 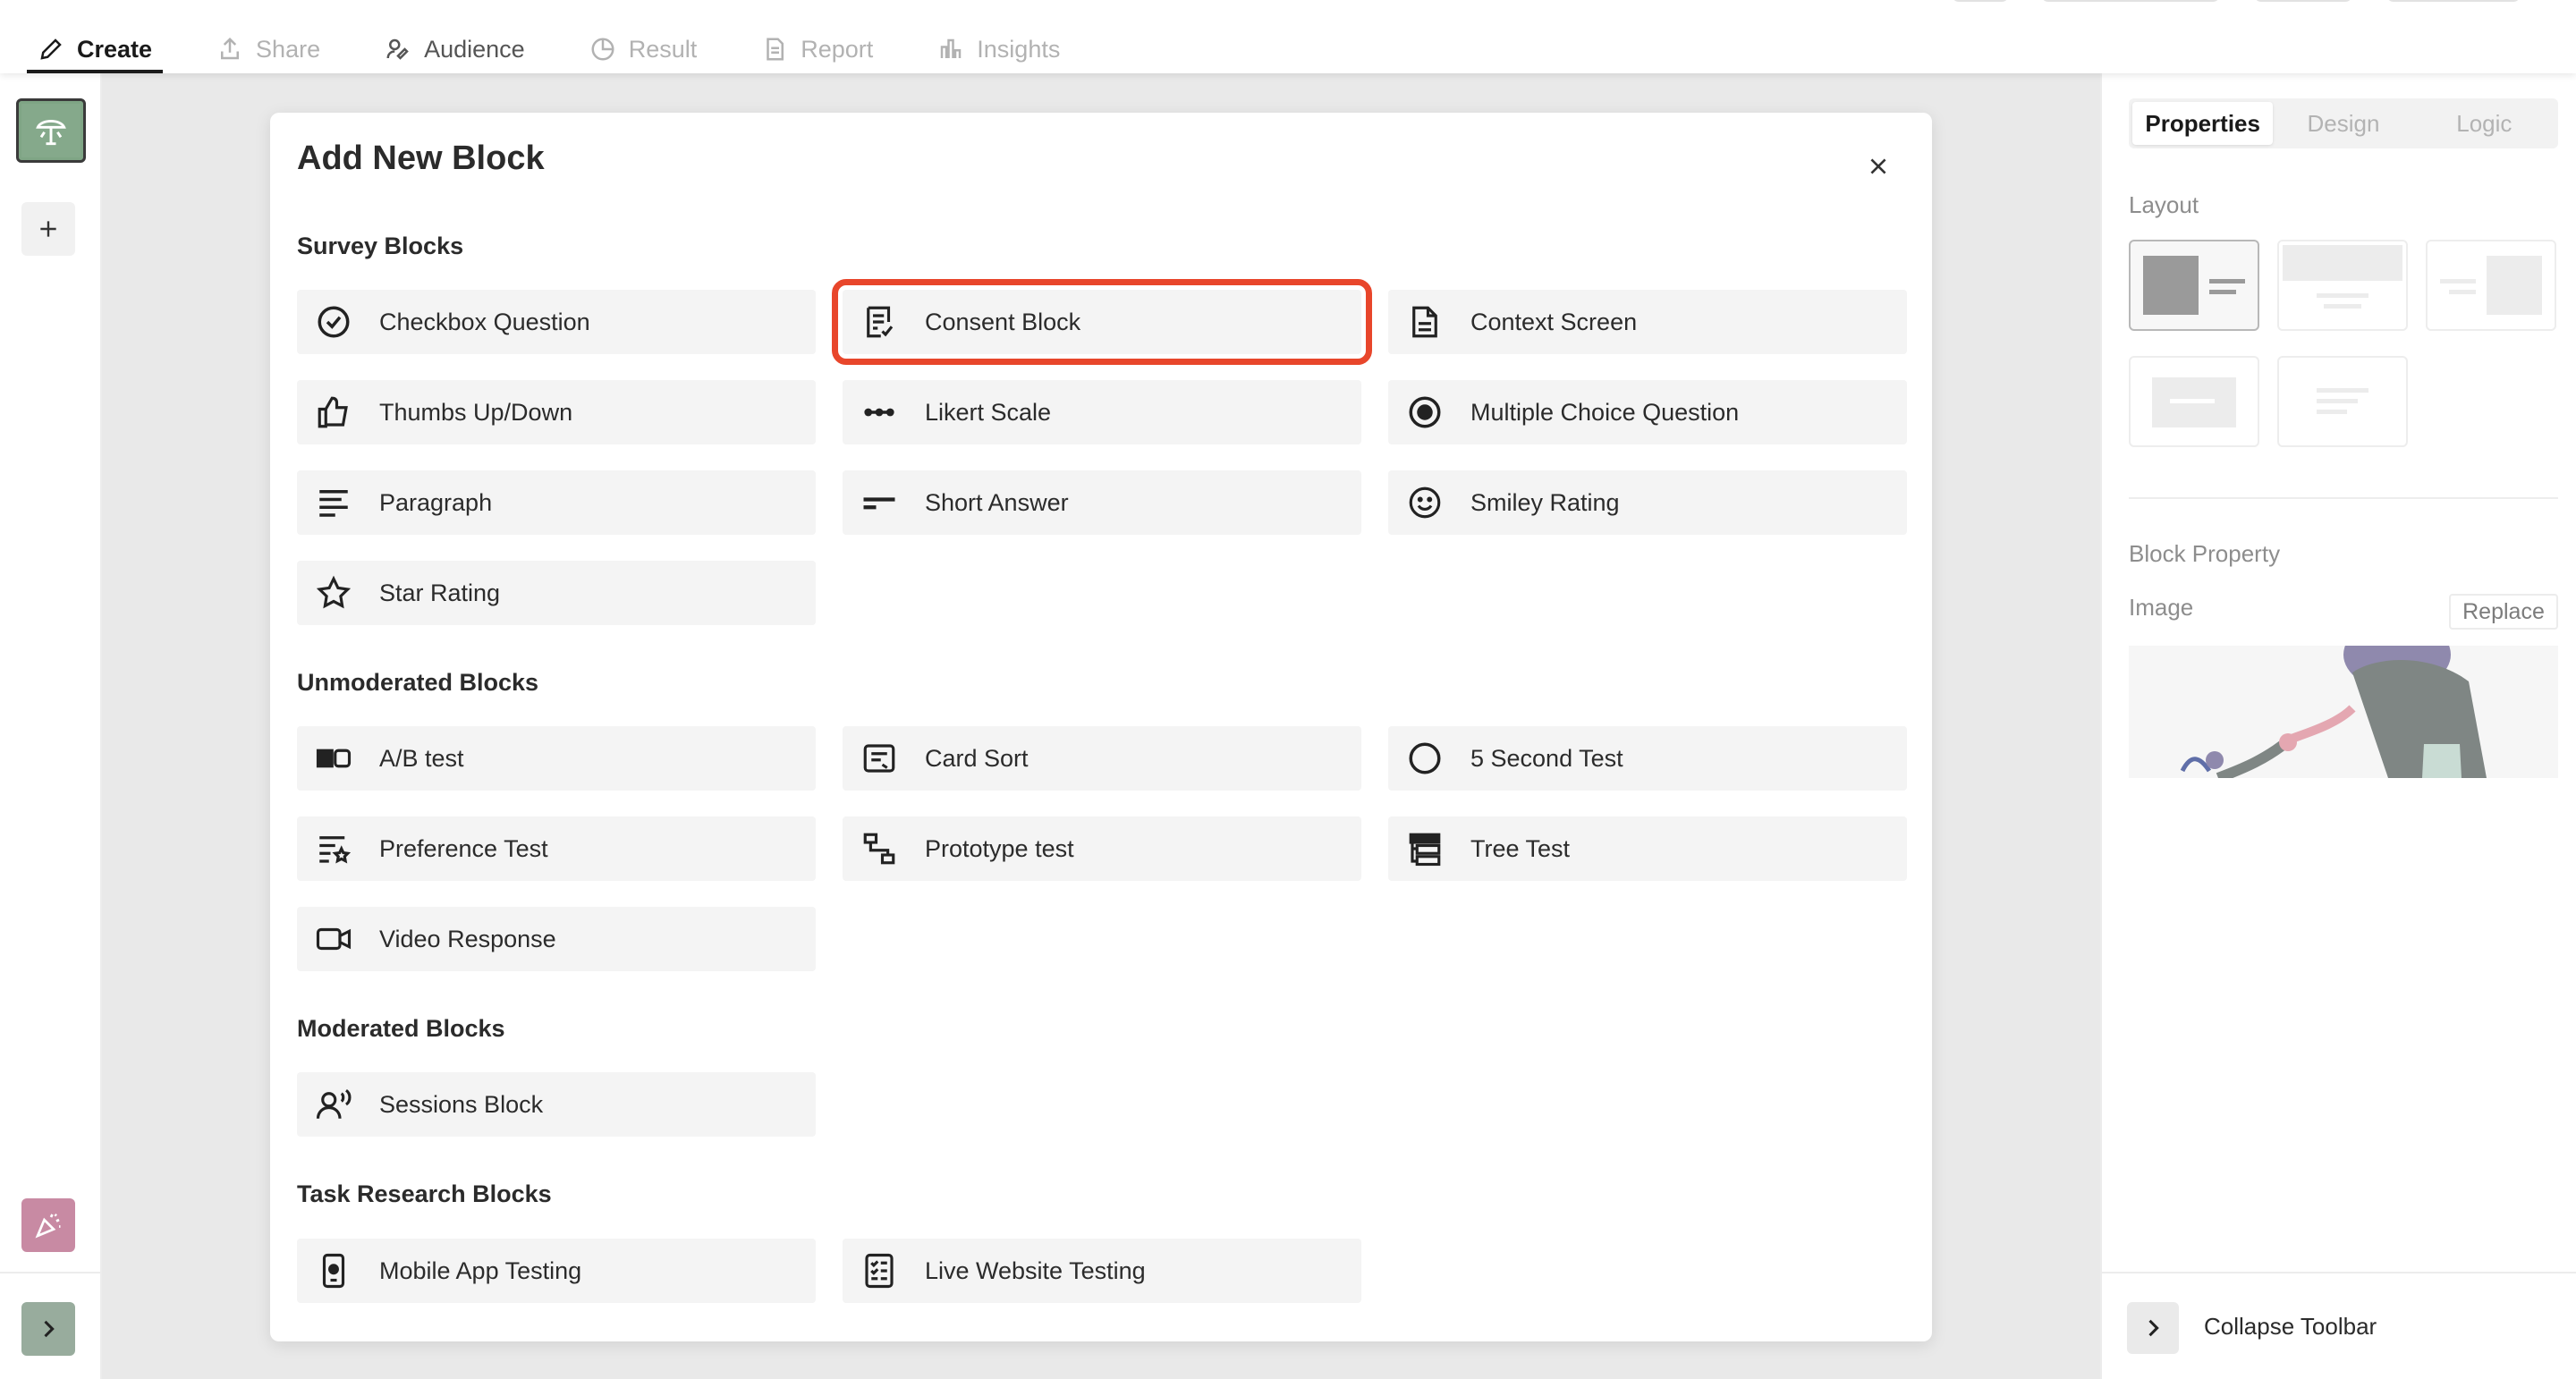 I want to click on block-smiley-rating: Smiley Rating, so click(x=1647, y=502).